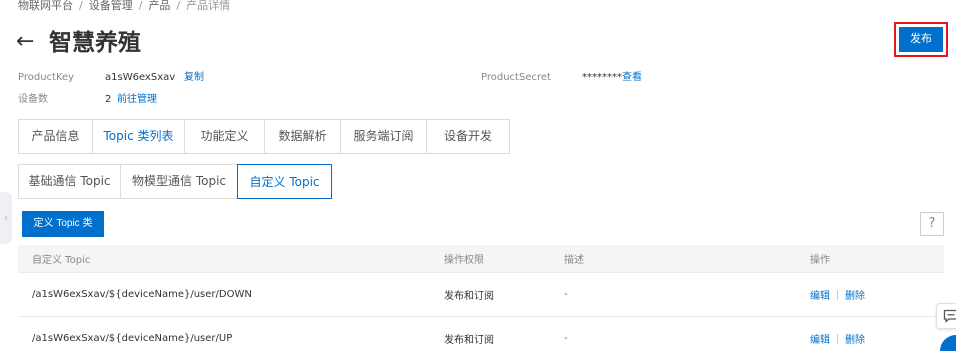 The width and height of the screenshot is (956, 351). Describe the element at coordinates (132, 338) in the screenshot. I see `topic-cell: /a1sW6exSxav/${deviceName}/user/UP` at that location.